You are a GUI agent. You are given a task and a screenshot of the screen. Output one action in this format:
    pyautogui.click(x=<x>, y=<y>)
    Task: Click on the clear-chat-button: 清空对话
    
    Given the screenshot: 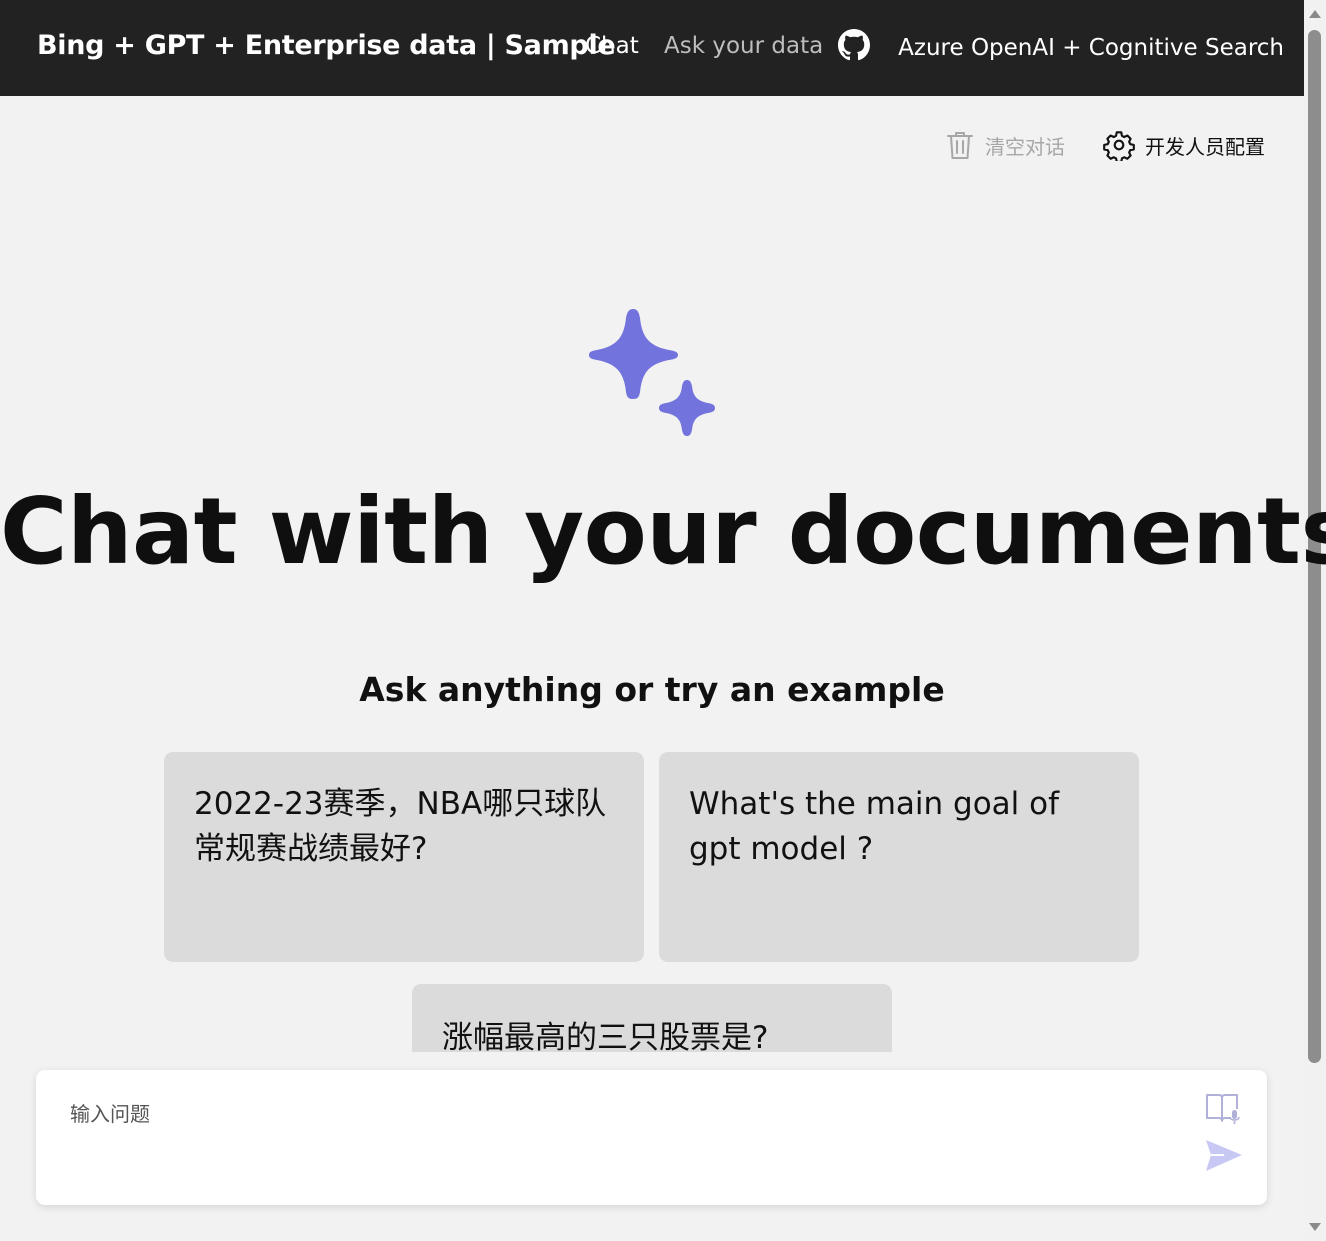 What is the action you would take?
    pyautogui.click(x=1005, y=145)
    